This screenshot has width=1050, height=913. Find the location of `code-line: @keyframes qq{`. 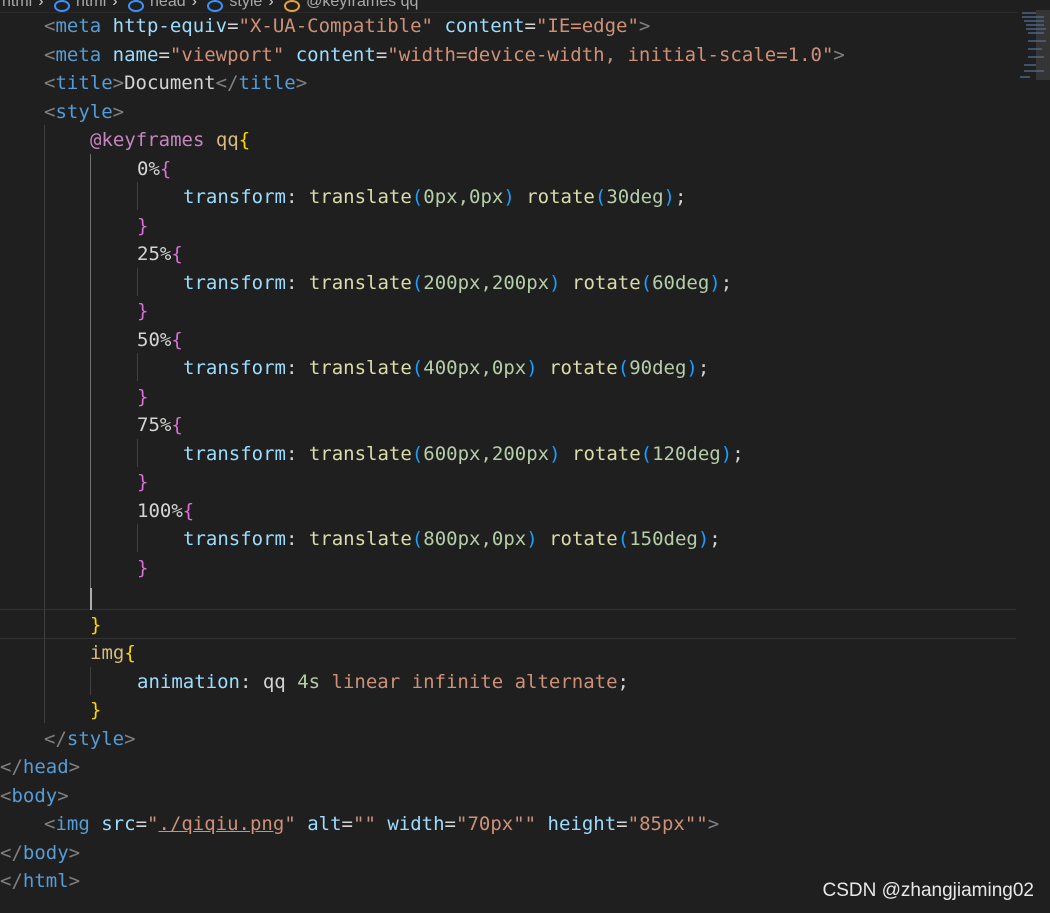

code-line: @keyframes qq{ is located at coordinates (170, 140).